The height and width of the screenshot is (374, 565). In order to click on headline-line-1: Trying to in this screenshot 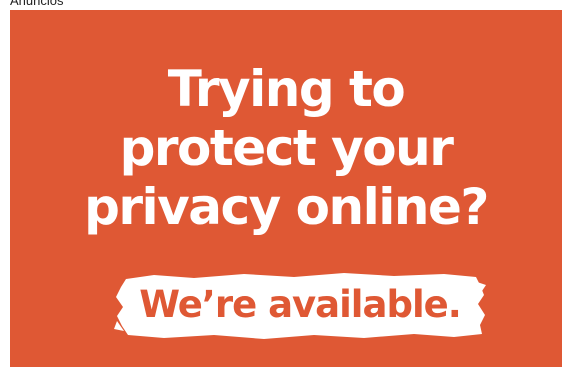, I will do `click(286, 89)`.